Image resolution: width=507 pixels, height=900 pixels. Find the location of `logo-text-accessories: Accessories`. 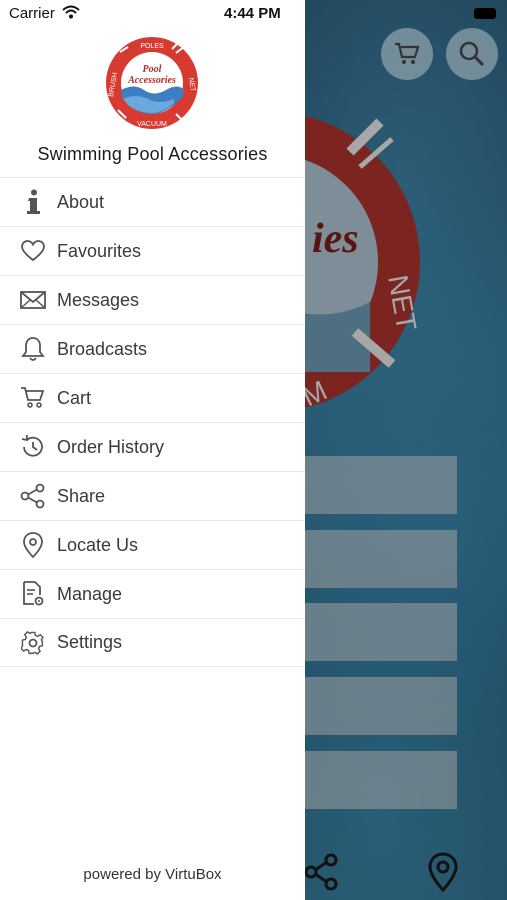

logo-text-accessories: Accessories is located at coordinates (151, 80).